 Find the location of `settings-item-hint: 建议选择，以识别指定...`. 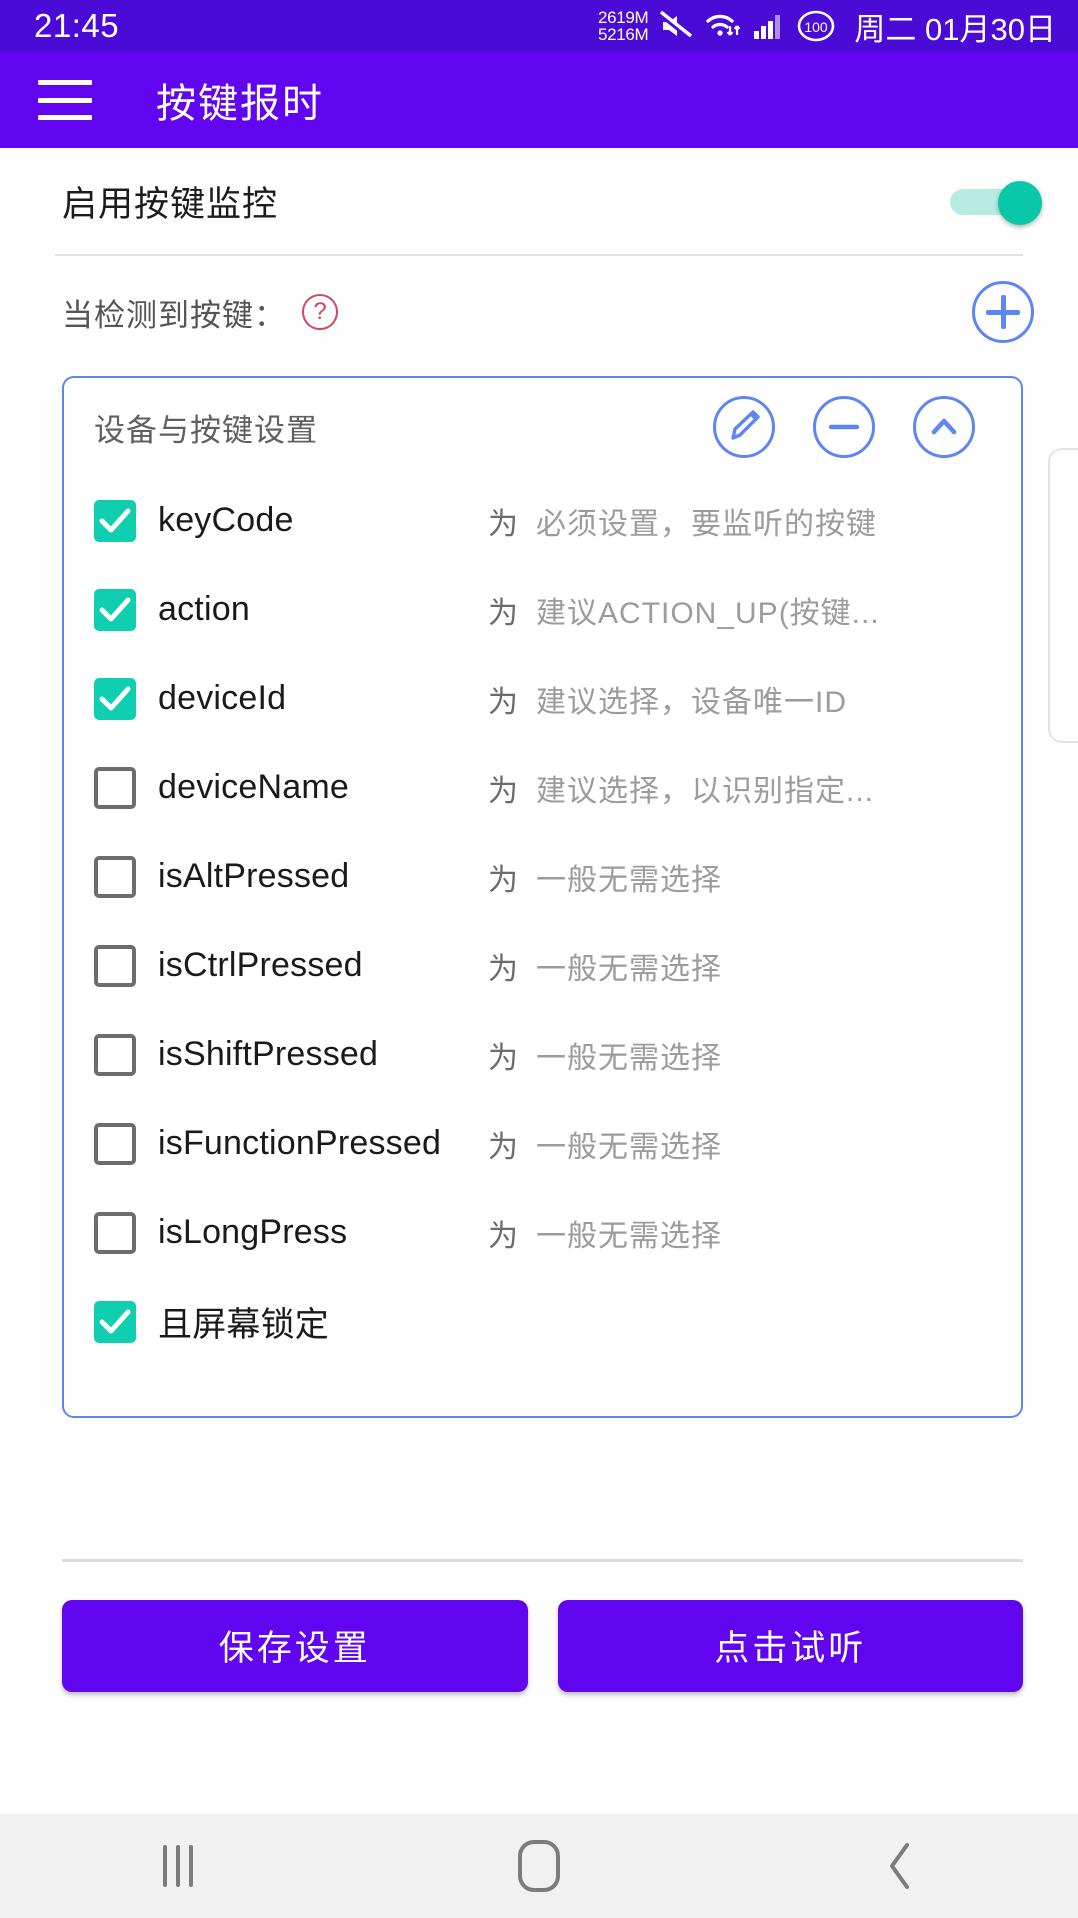

settings-item-hint: 建议选择，以识别指定... is located at coordinates (705, 791).